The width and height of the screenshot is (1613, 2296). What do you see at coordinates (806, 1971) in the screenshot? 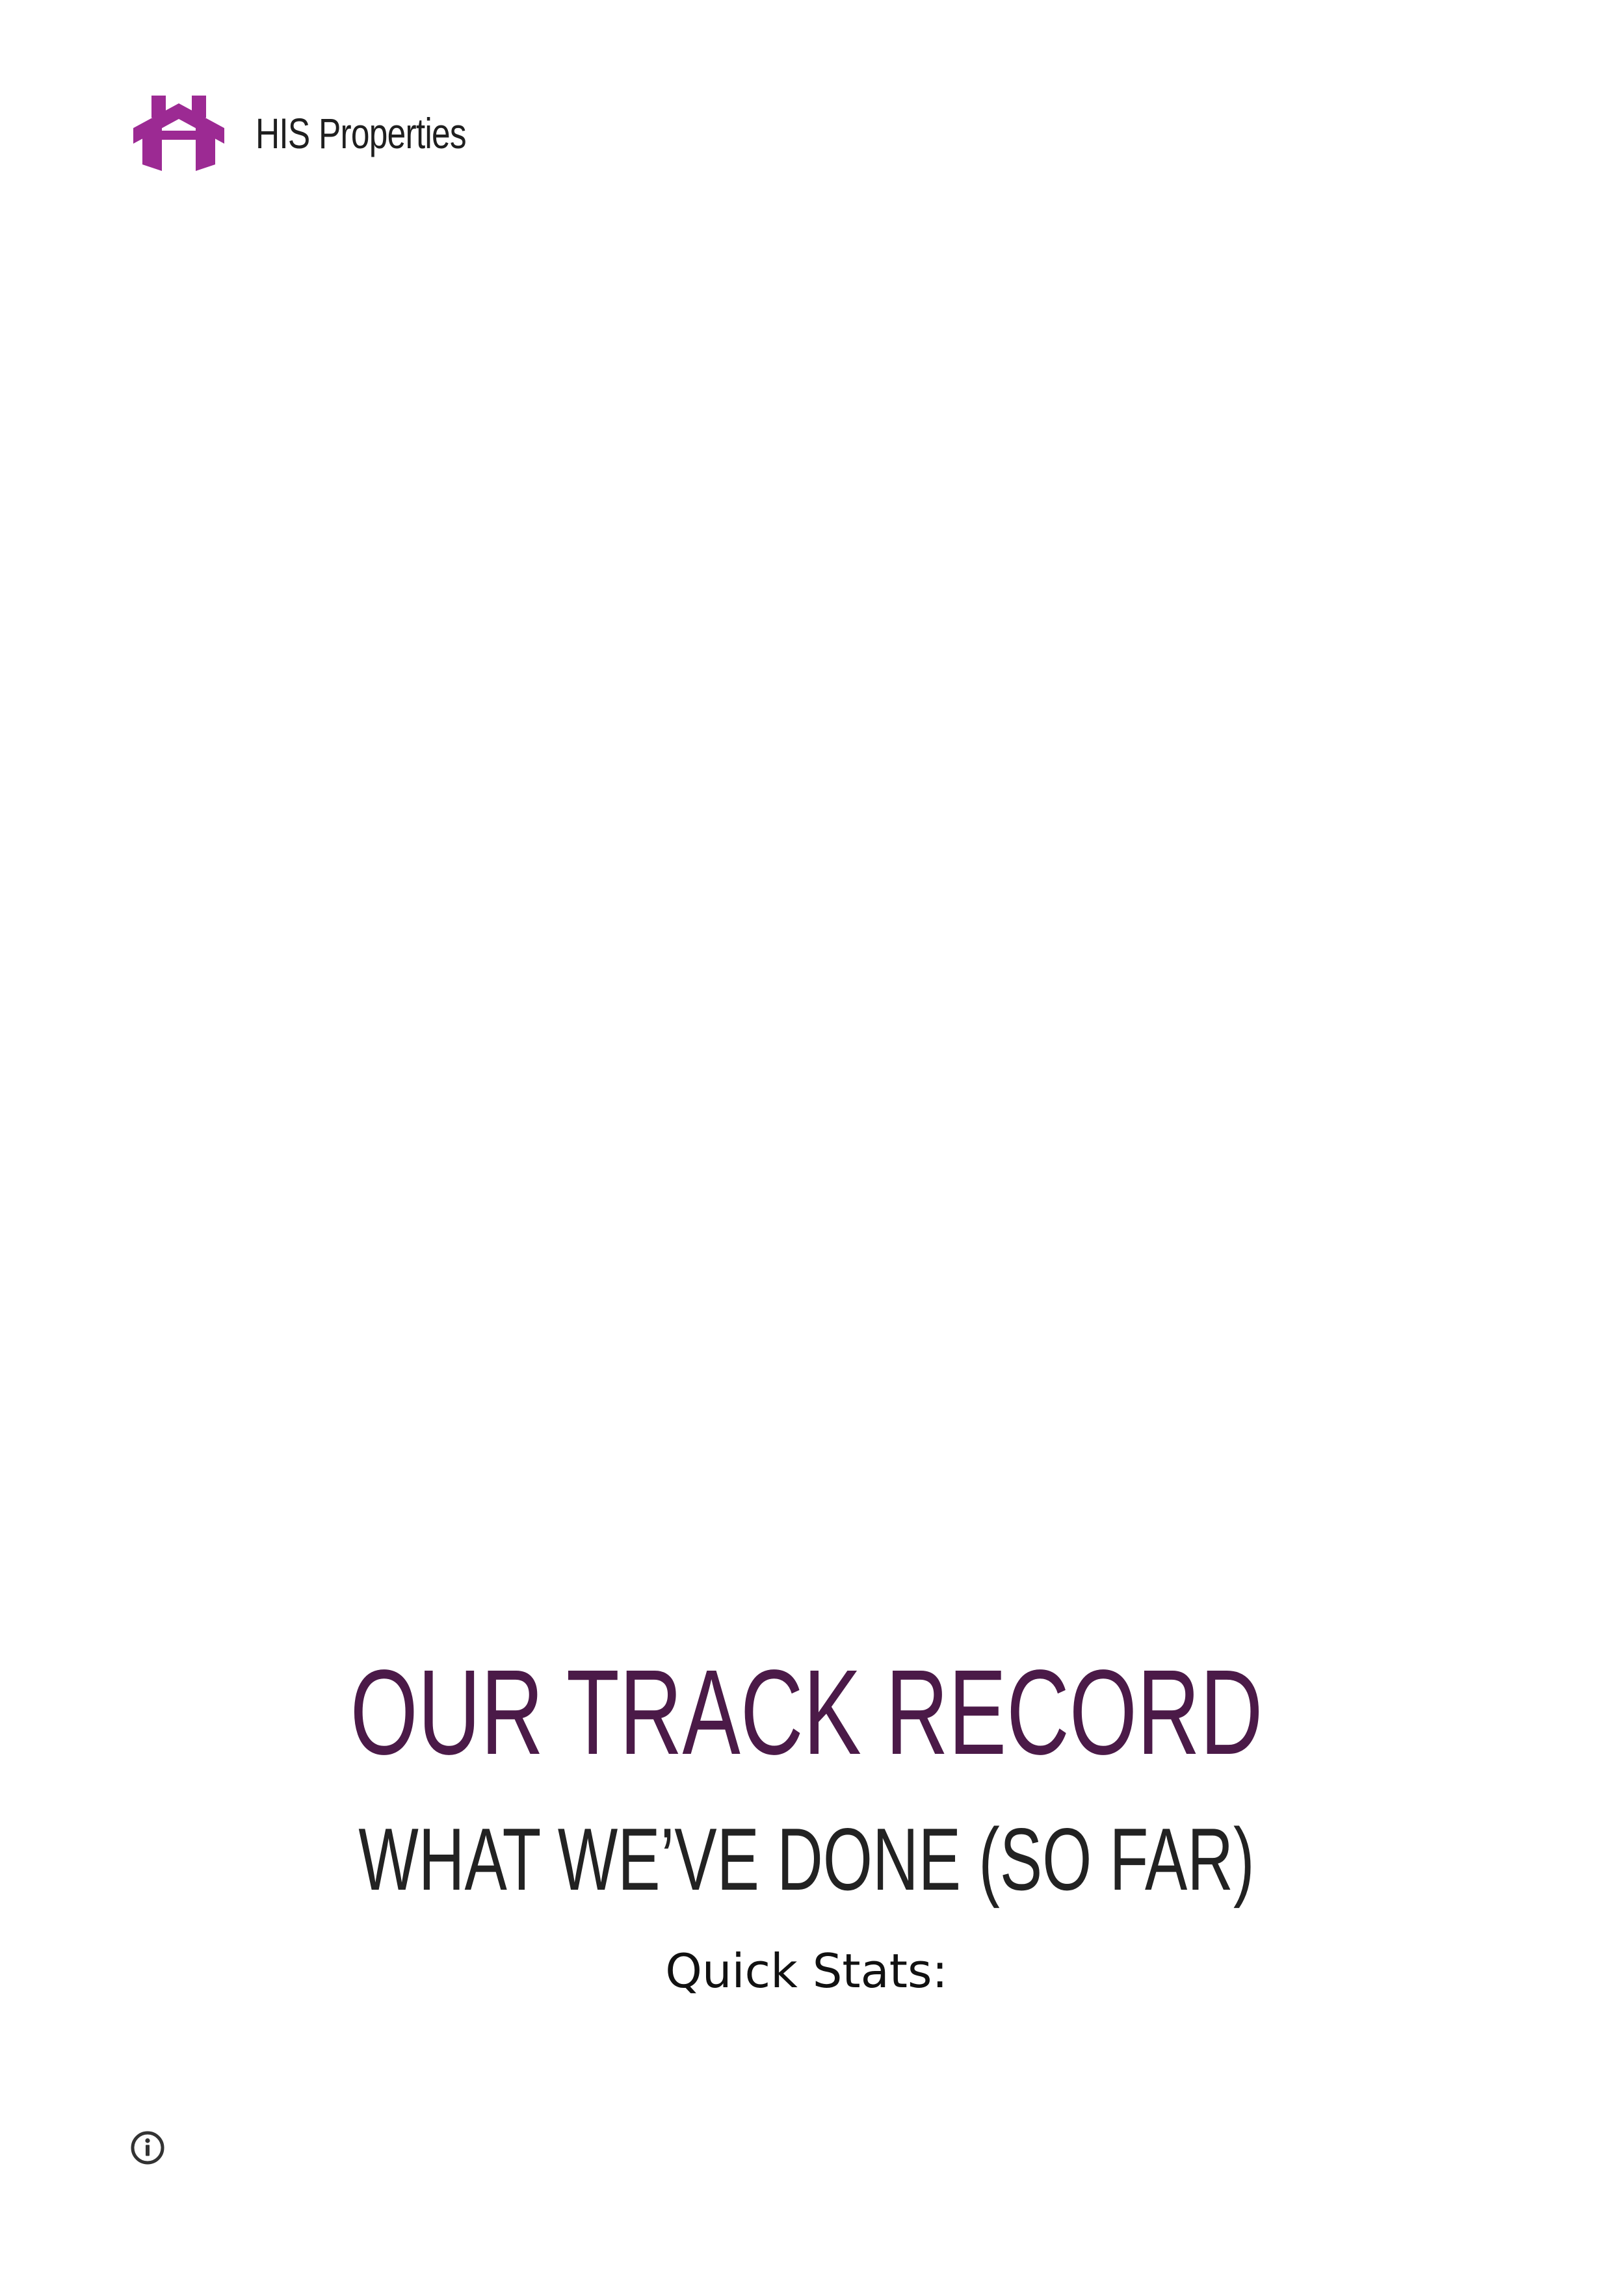
I see `quick-stats-label: Quick Stats:` at bounding box center [806, 1971].